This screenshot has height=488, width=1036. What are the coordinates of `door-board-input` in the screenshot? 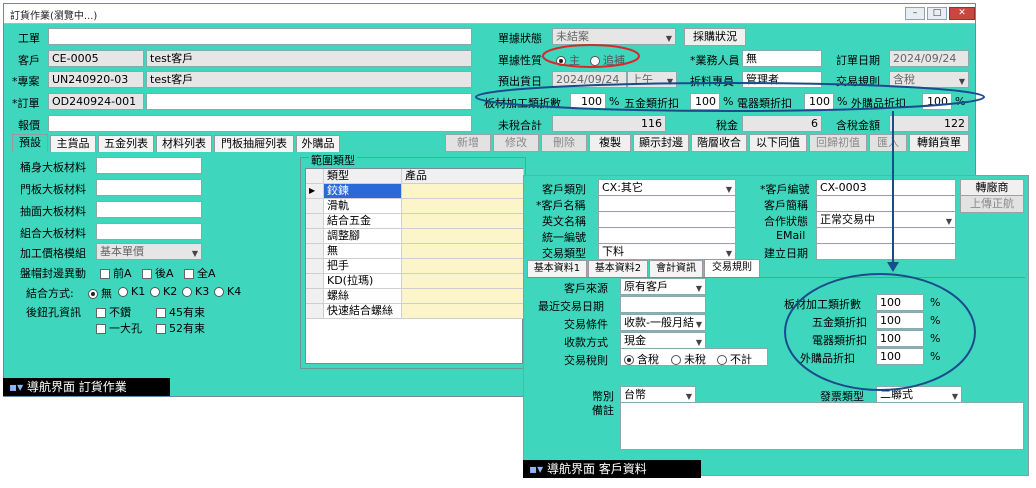 It's located at (149, 187).